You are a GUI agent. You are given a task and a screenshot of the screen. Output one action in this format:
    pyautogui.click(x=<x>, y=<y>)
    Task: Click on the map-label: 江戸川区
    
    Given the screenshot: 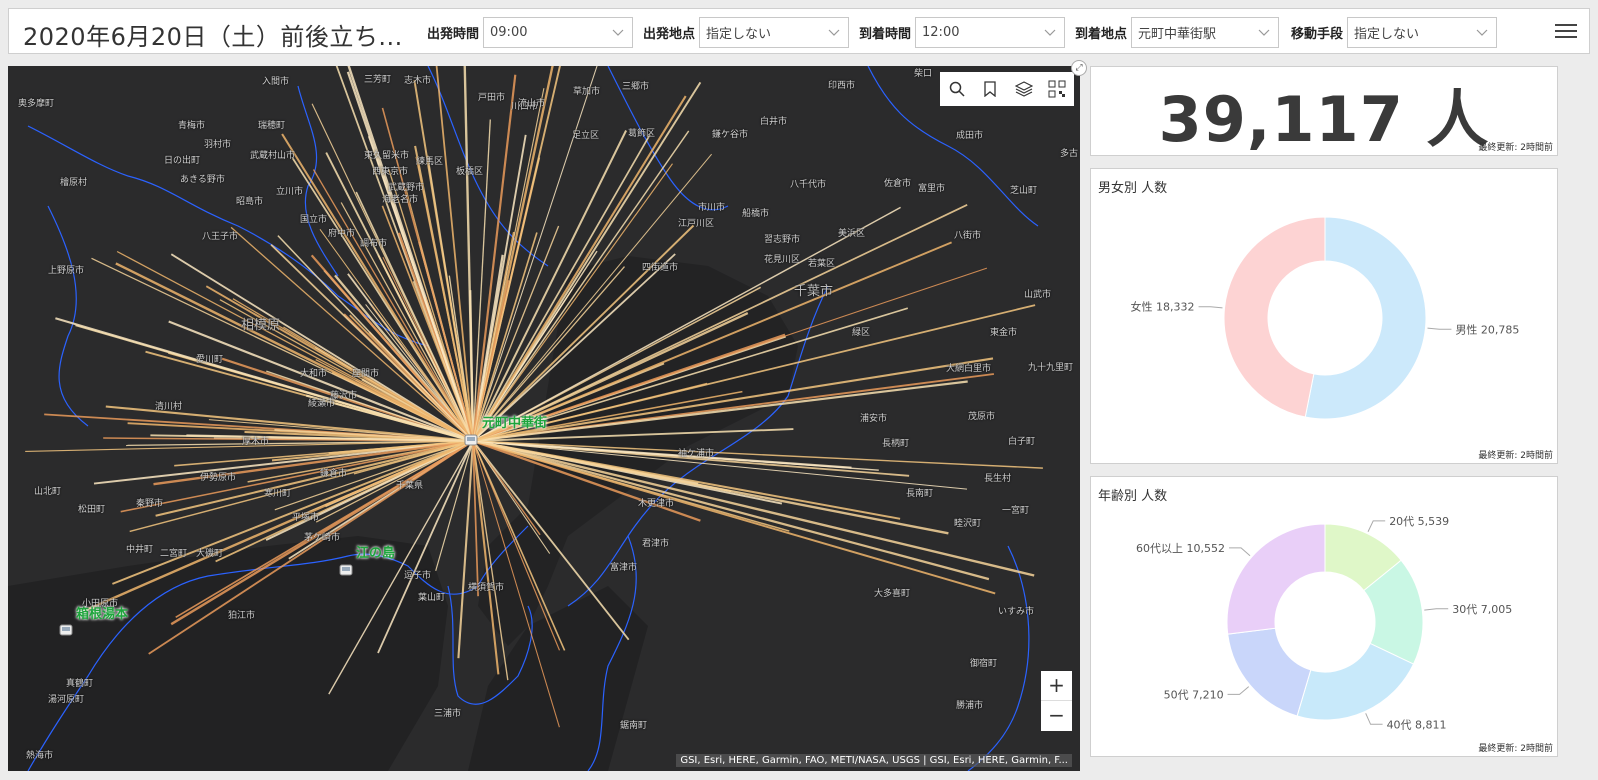 What is the action you would take?
    pyautogui.click(x=696, y=224)
    